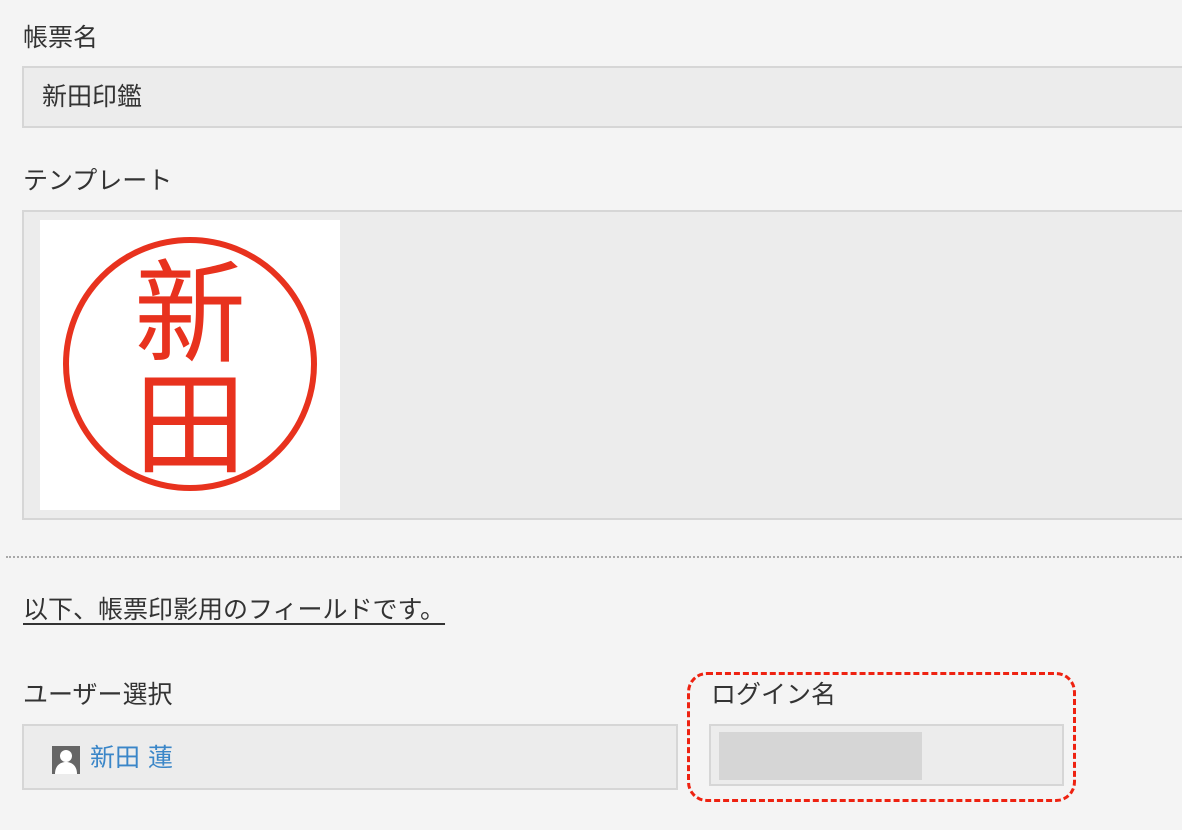 Image resolution: width=1182 pixels, height=830 pixels. I want to click on seal-stamp-image: 新 田, so click(190, 365).